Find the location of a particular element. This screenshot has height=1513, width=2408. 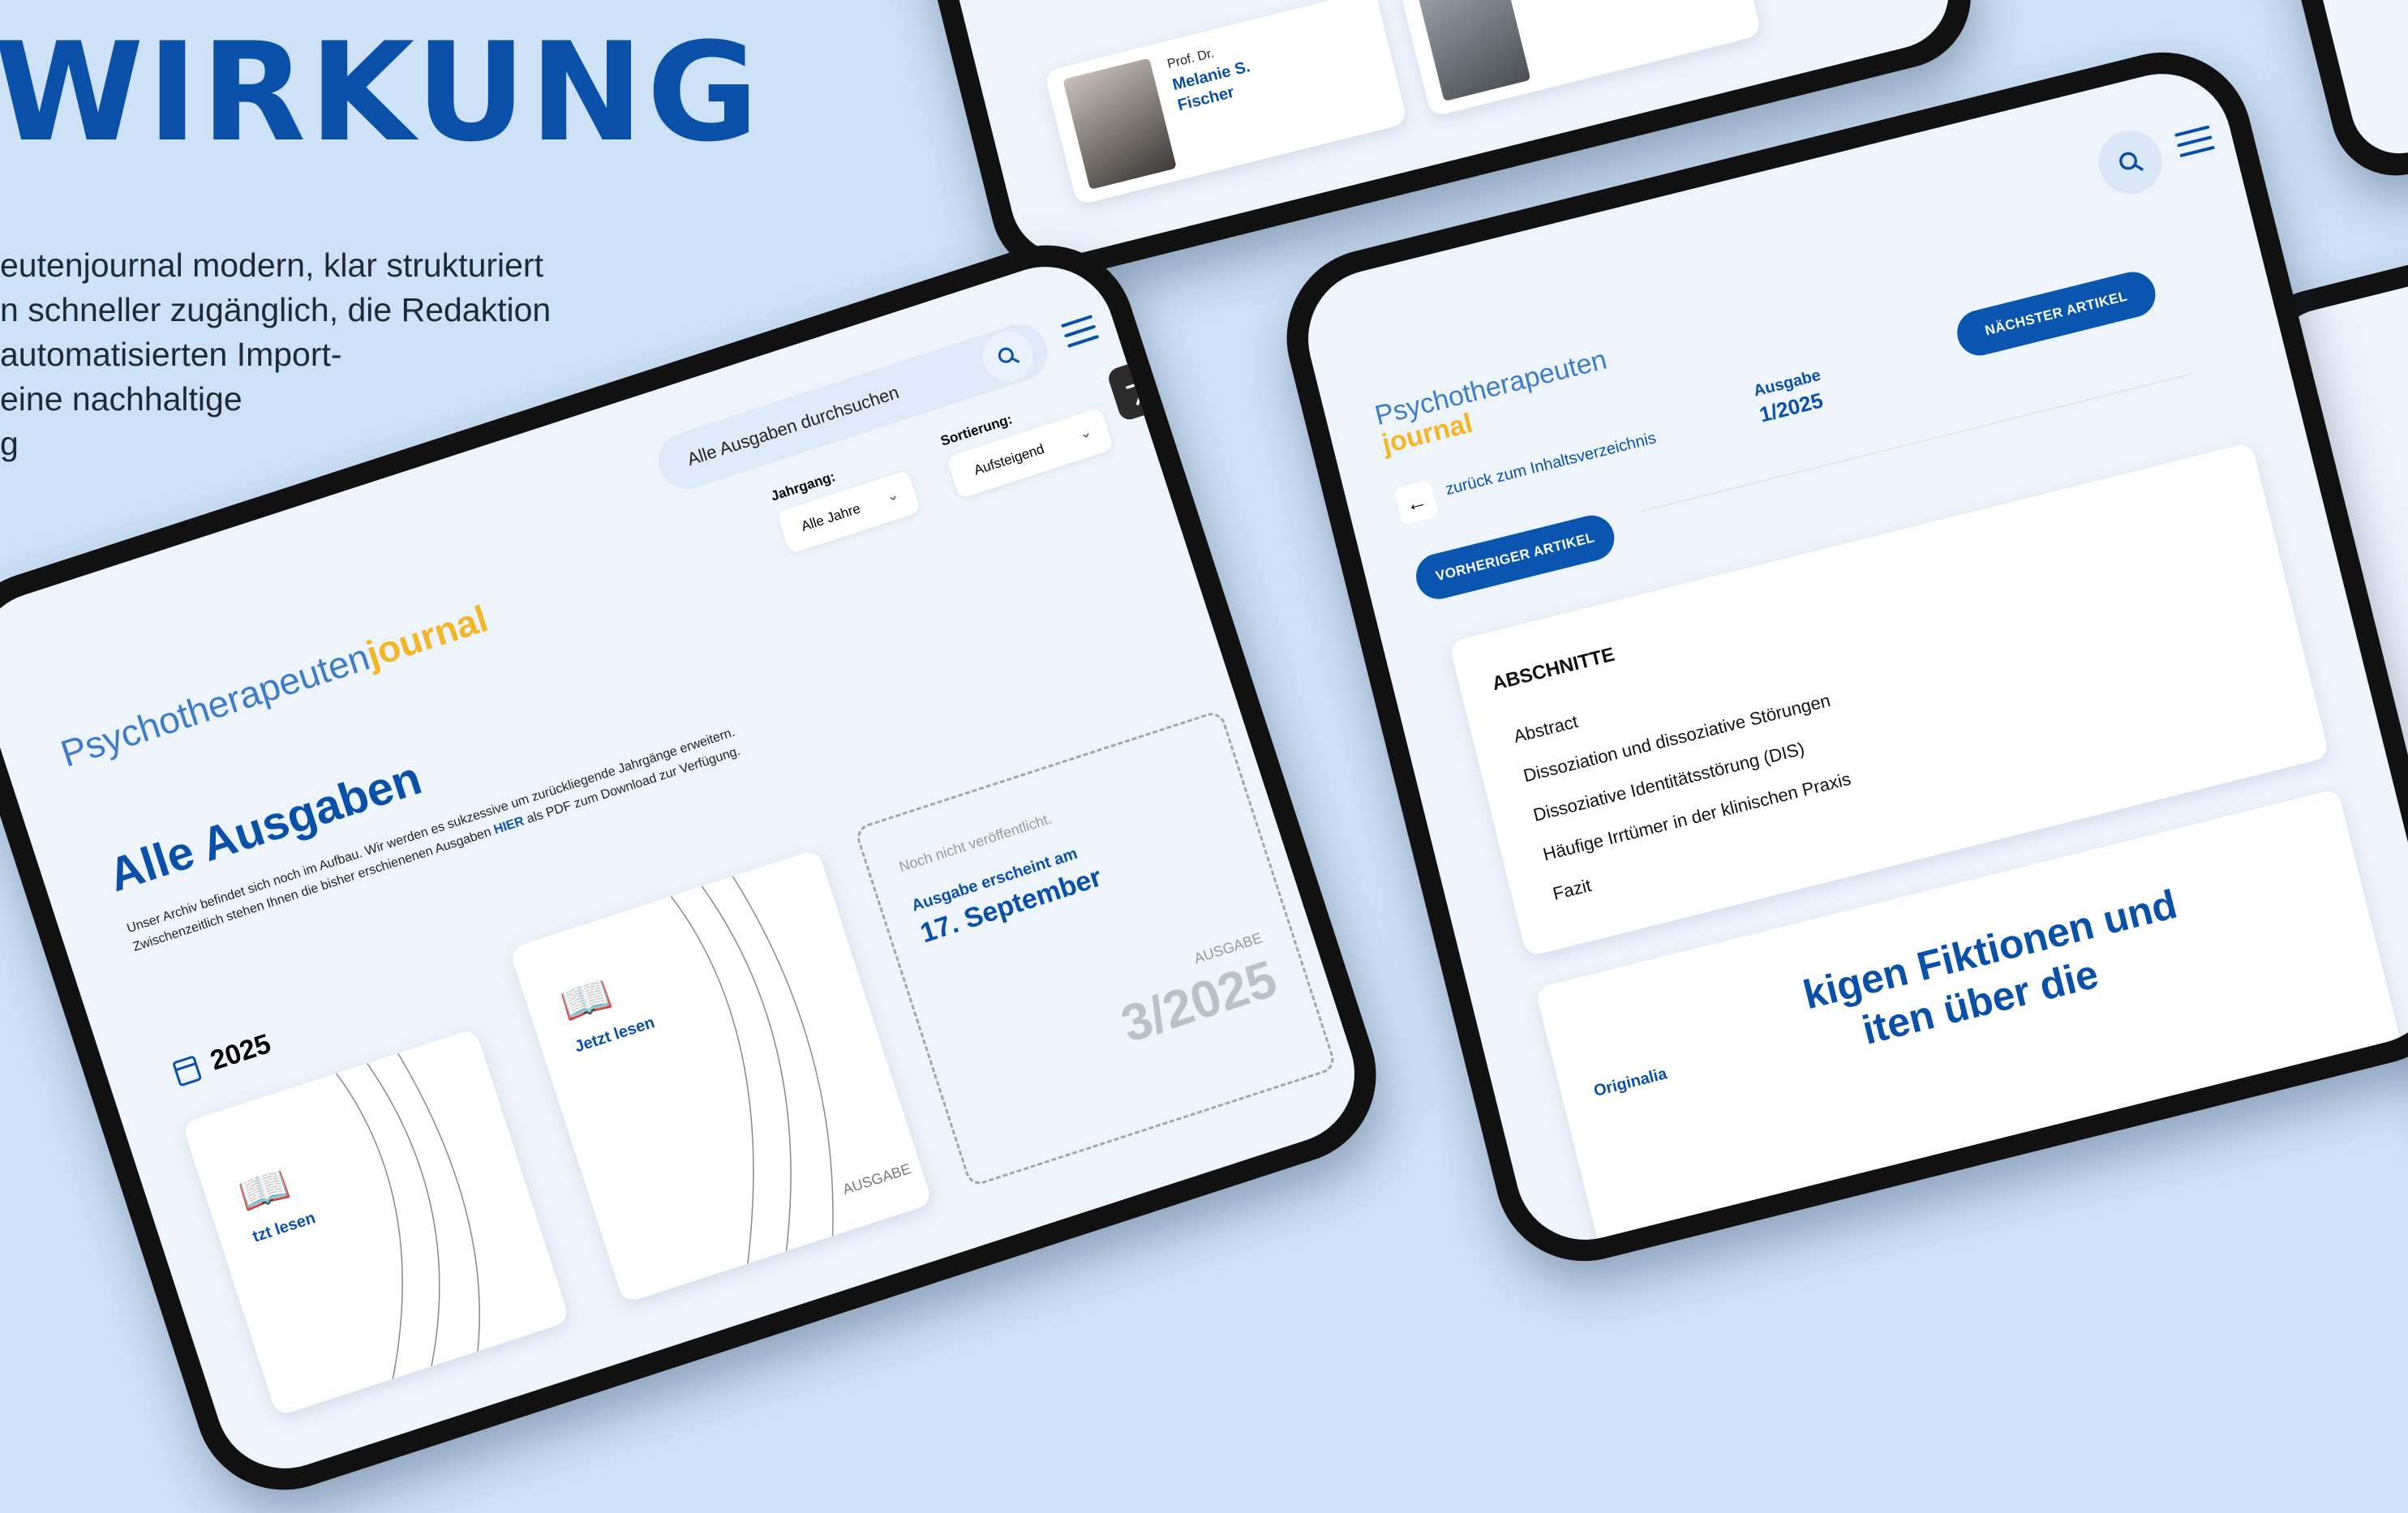

sections-title: ABSCHNITTE is located at coordinates (1553, 669).